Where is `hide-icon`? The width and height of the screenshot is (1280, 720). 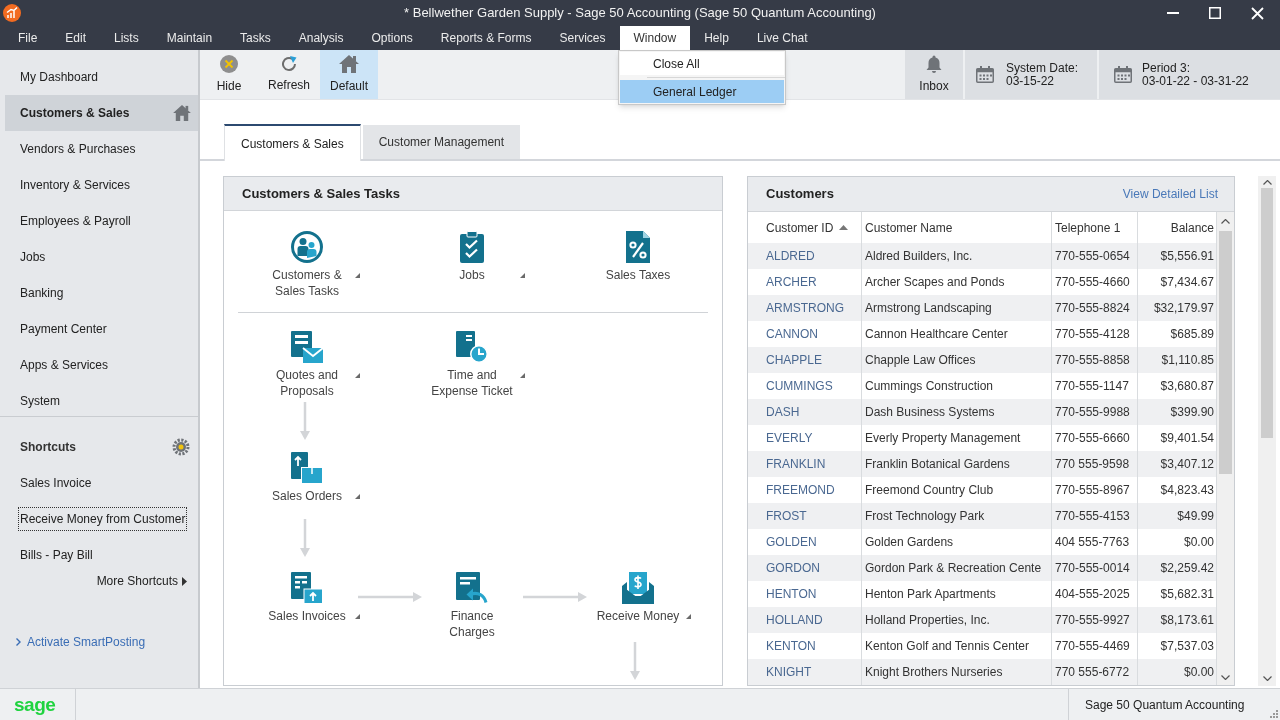 hide-icon is located at coordinates (229, 63).